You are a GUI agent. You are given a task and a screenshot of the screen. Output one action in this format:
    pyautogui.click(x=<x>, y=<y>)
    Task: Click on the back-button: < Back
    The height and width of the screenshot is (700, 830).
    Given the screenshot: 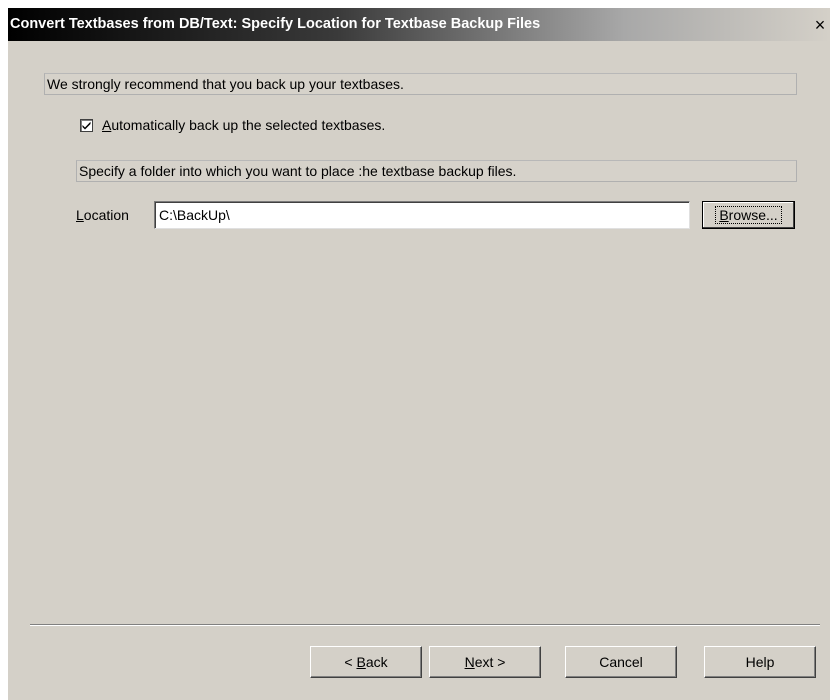 What is the action you would take?
    pyautogui.click(x=366, y=662)
    